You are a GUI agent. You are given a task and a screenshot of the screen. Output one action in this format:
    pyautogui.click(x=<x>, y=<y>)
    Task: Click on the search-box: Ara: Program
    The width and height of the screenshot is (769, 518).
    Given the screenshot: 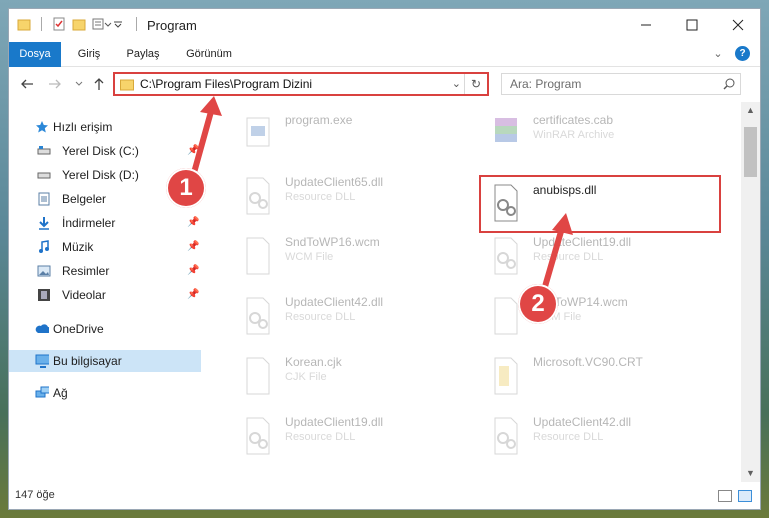 What is the action you would take?
    pyautogui.click(x=621, y=84)
    